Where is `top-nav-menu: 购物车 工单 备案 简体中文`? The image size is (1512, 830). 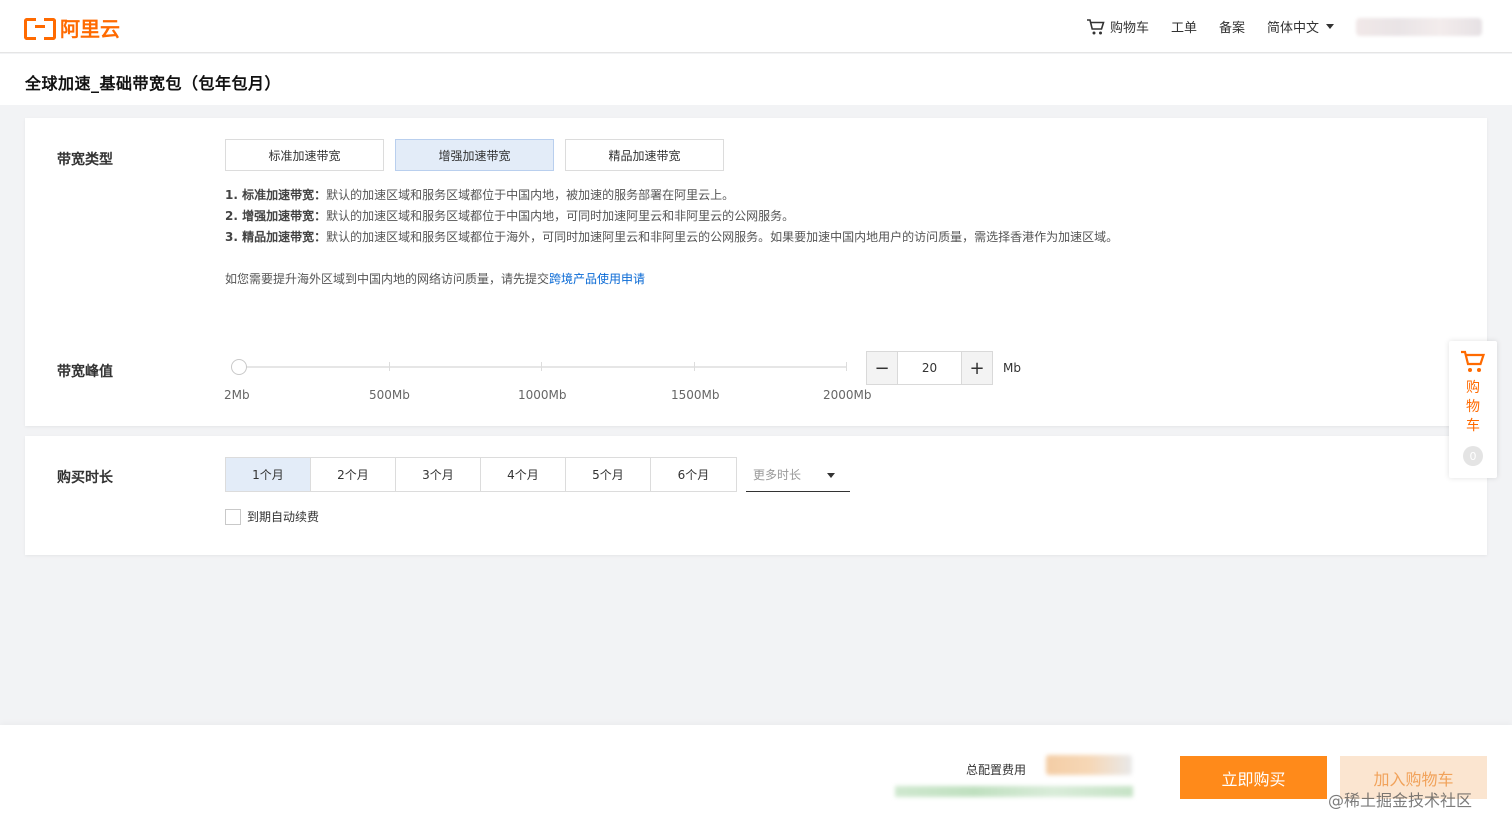
top-nav-menu: 购物车 工单 备案 简体中文 is located at coordinates (1284, 26).